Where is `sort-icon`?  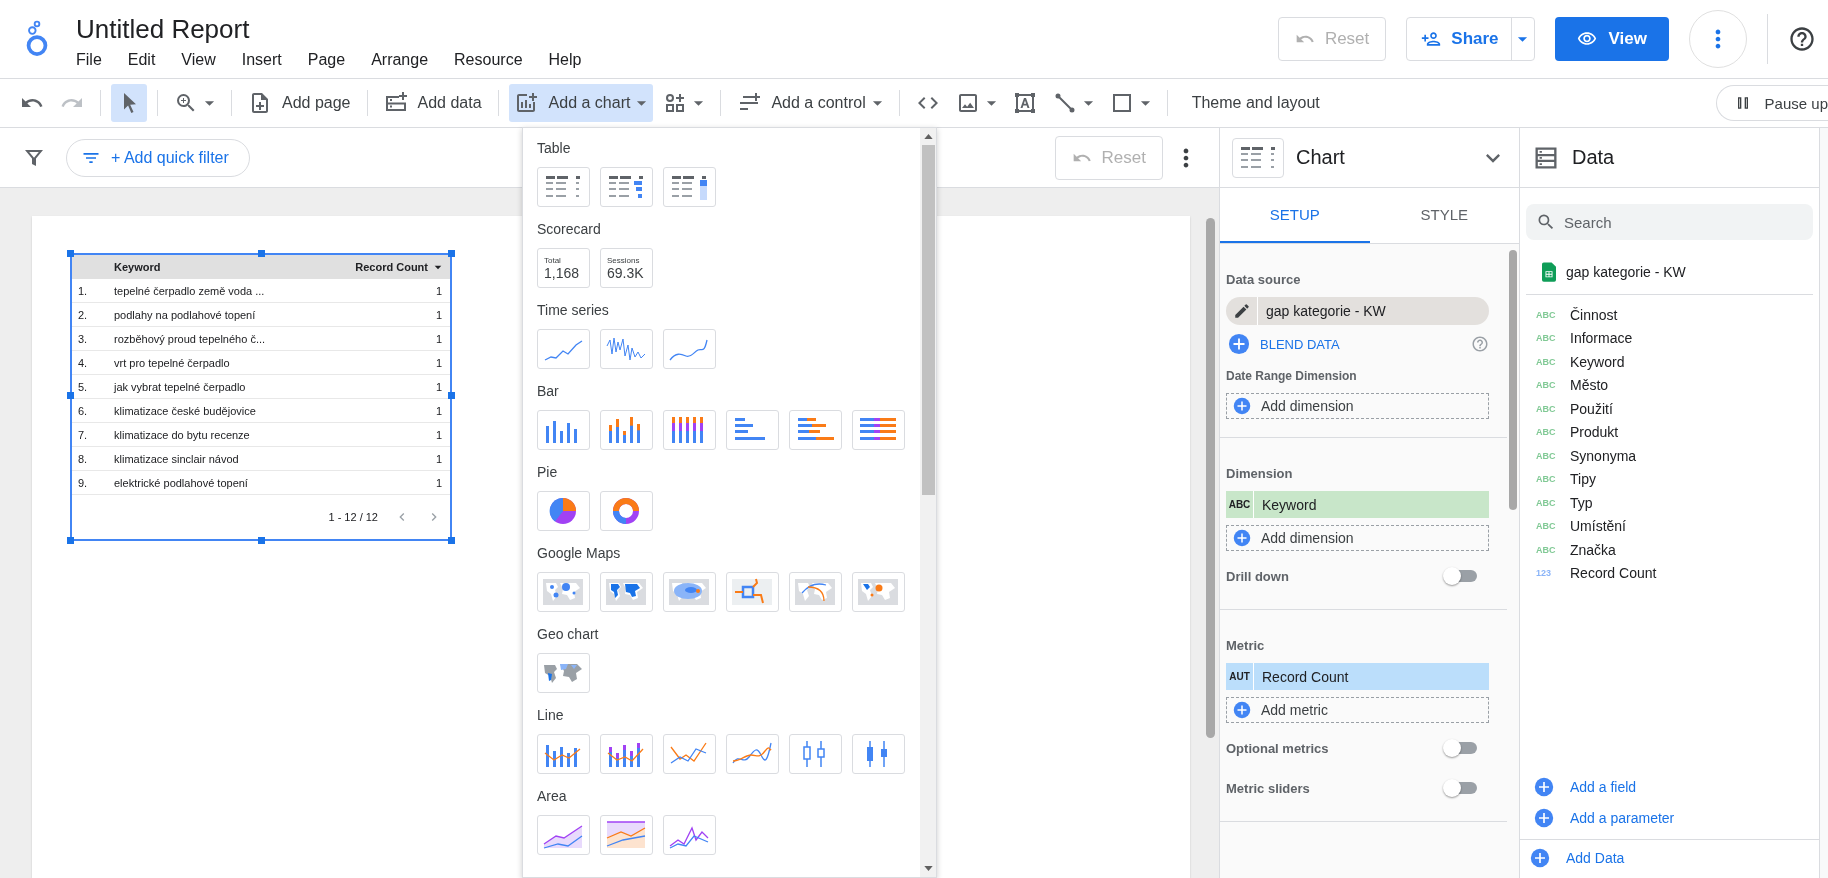 sort-icon is located at coordinates (438, 267).